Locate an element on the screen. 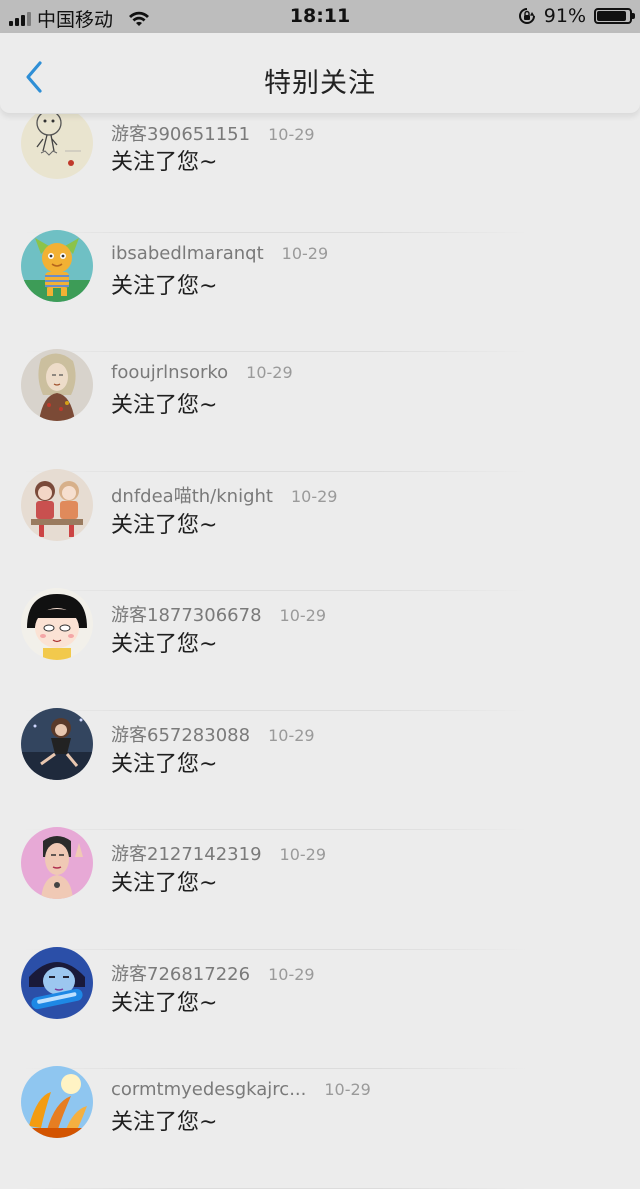 This screenshot has height=1189, width=640. sitting-girl-icon is located at coordinates (57, 743).